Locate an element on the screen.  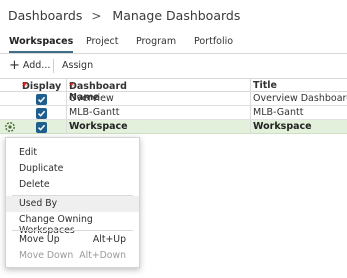
dashboard-name-cell: MLB-Gantt is located at coordinates (94, 112).